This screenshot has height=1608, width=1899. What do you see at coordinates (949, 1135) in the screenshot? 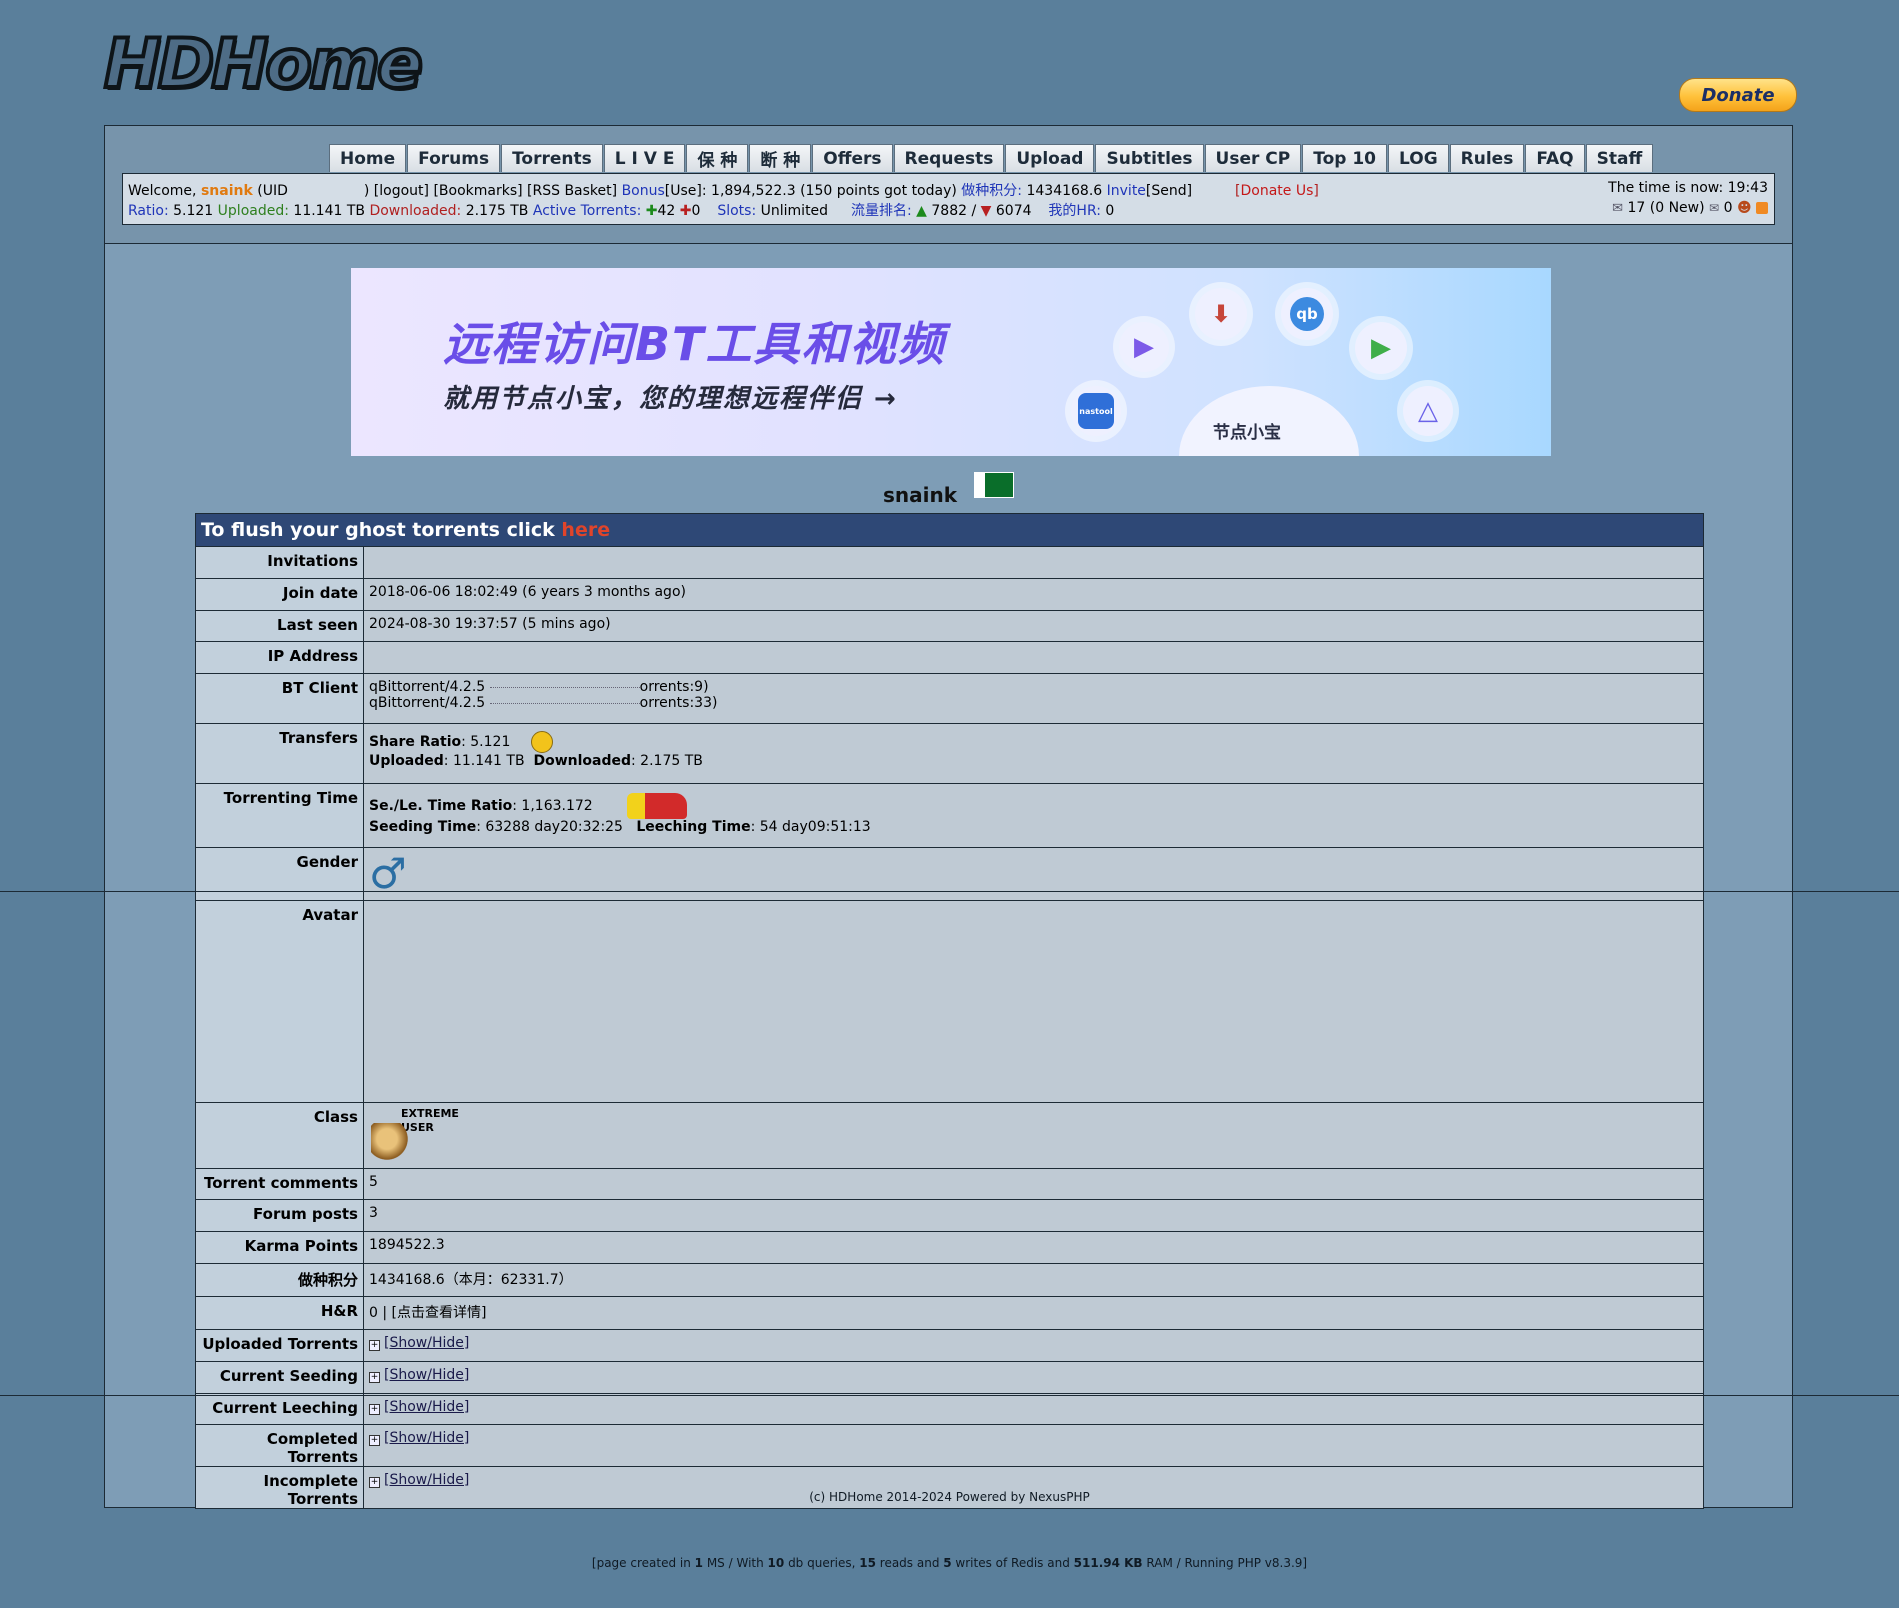
I see `row-class: Class EXTREME USER` at bounding box center [949, 1135].